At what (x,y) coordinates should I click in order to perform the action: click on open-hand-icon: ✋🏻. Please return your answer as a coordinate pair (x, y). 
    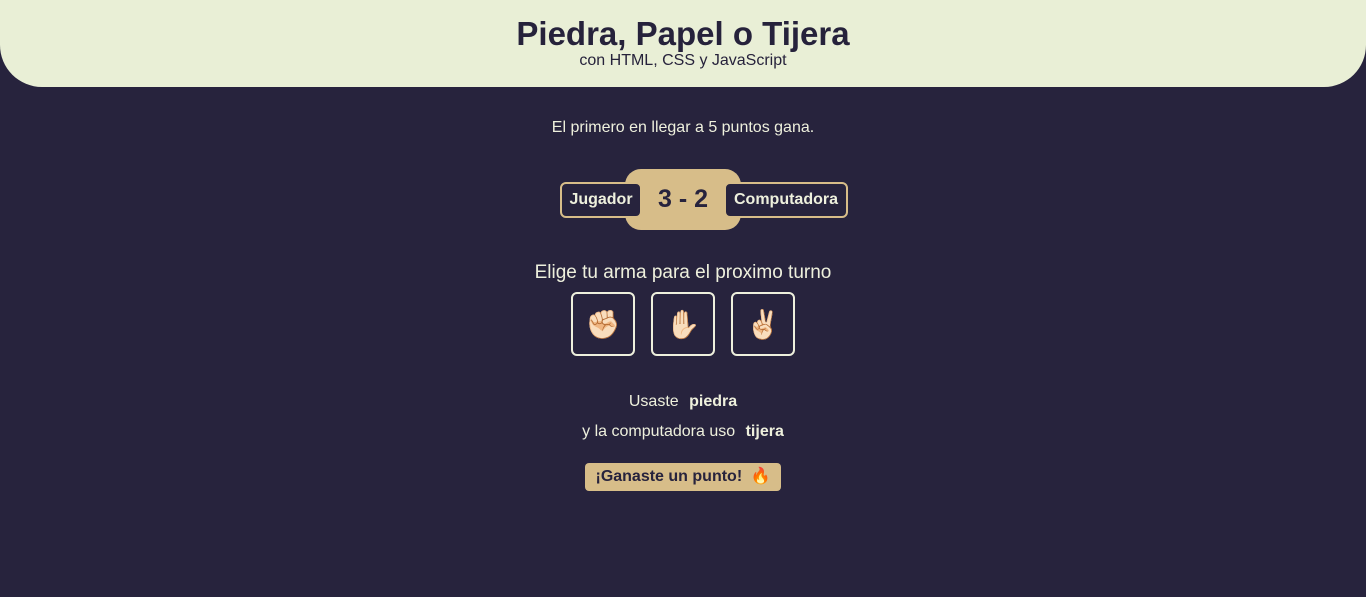
    Looking at the image, I should click on (683, 324).